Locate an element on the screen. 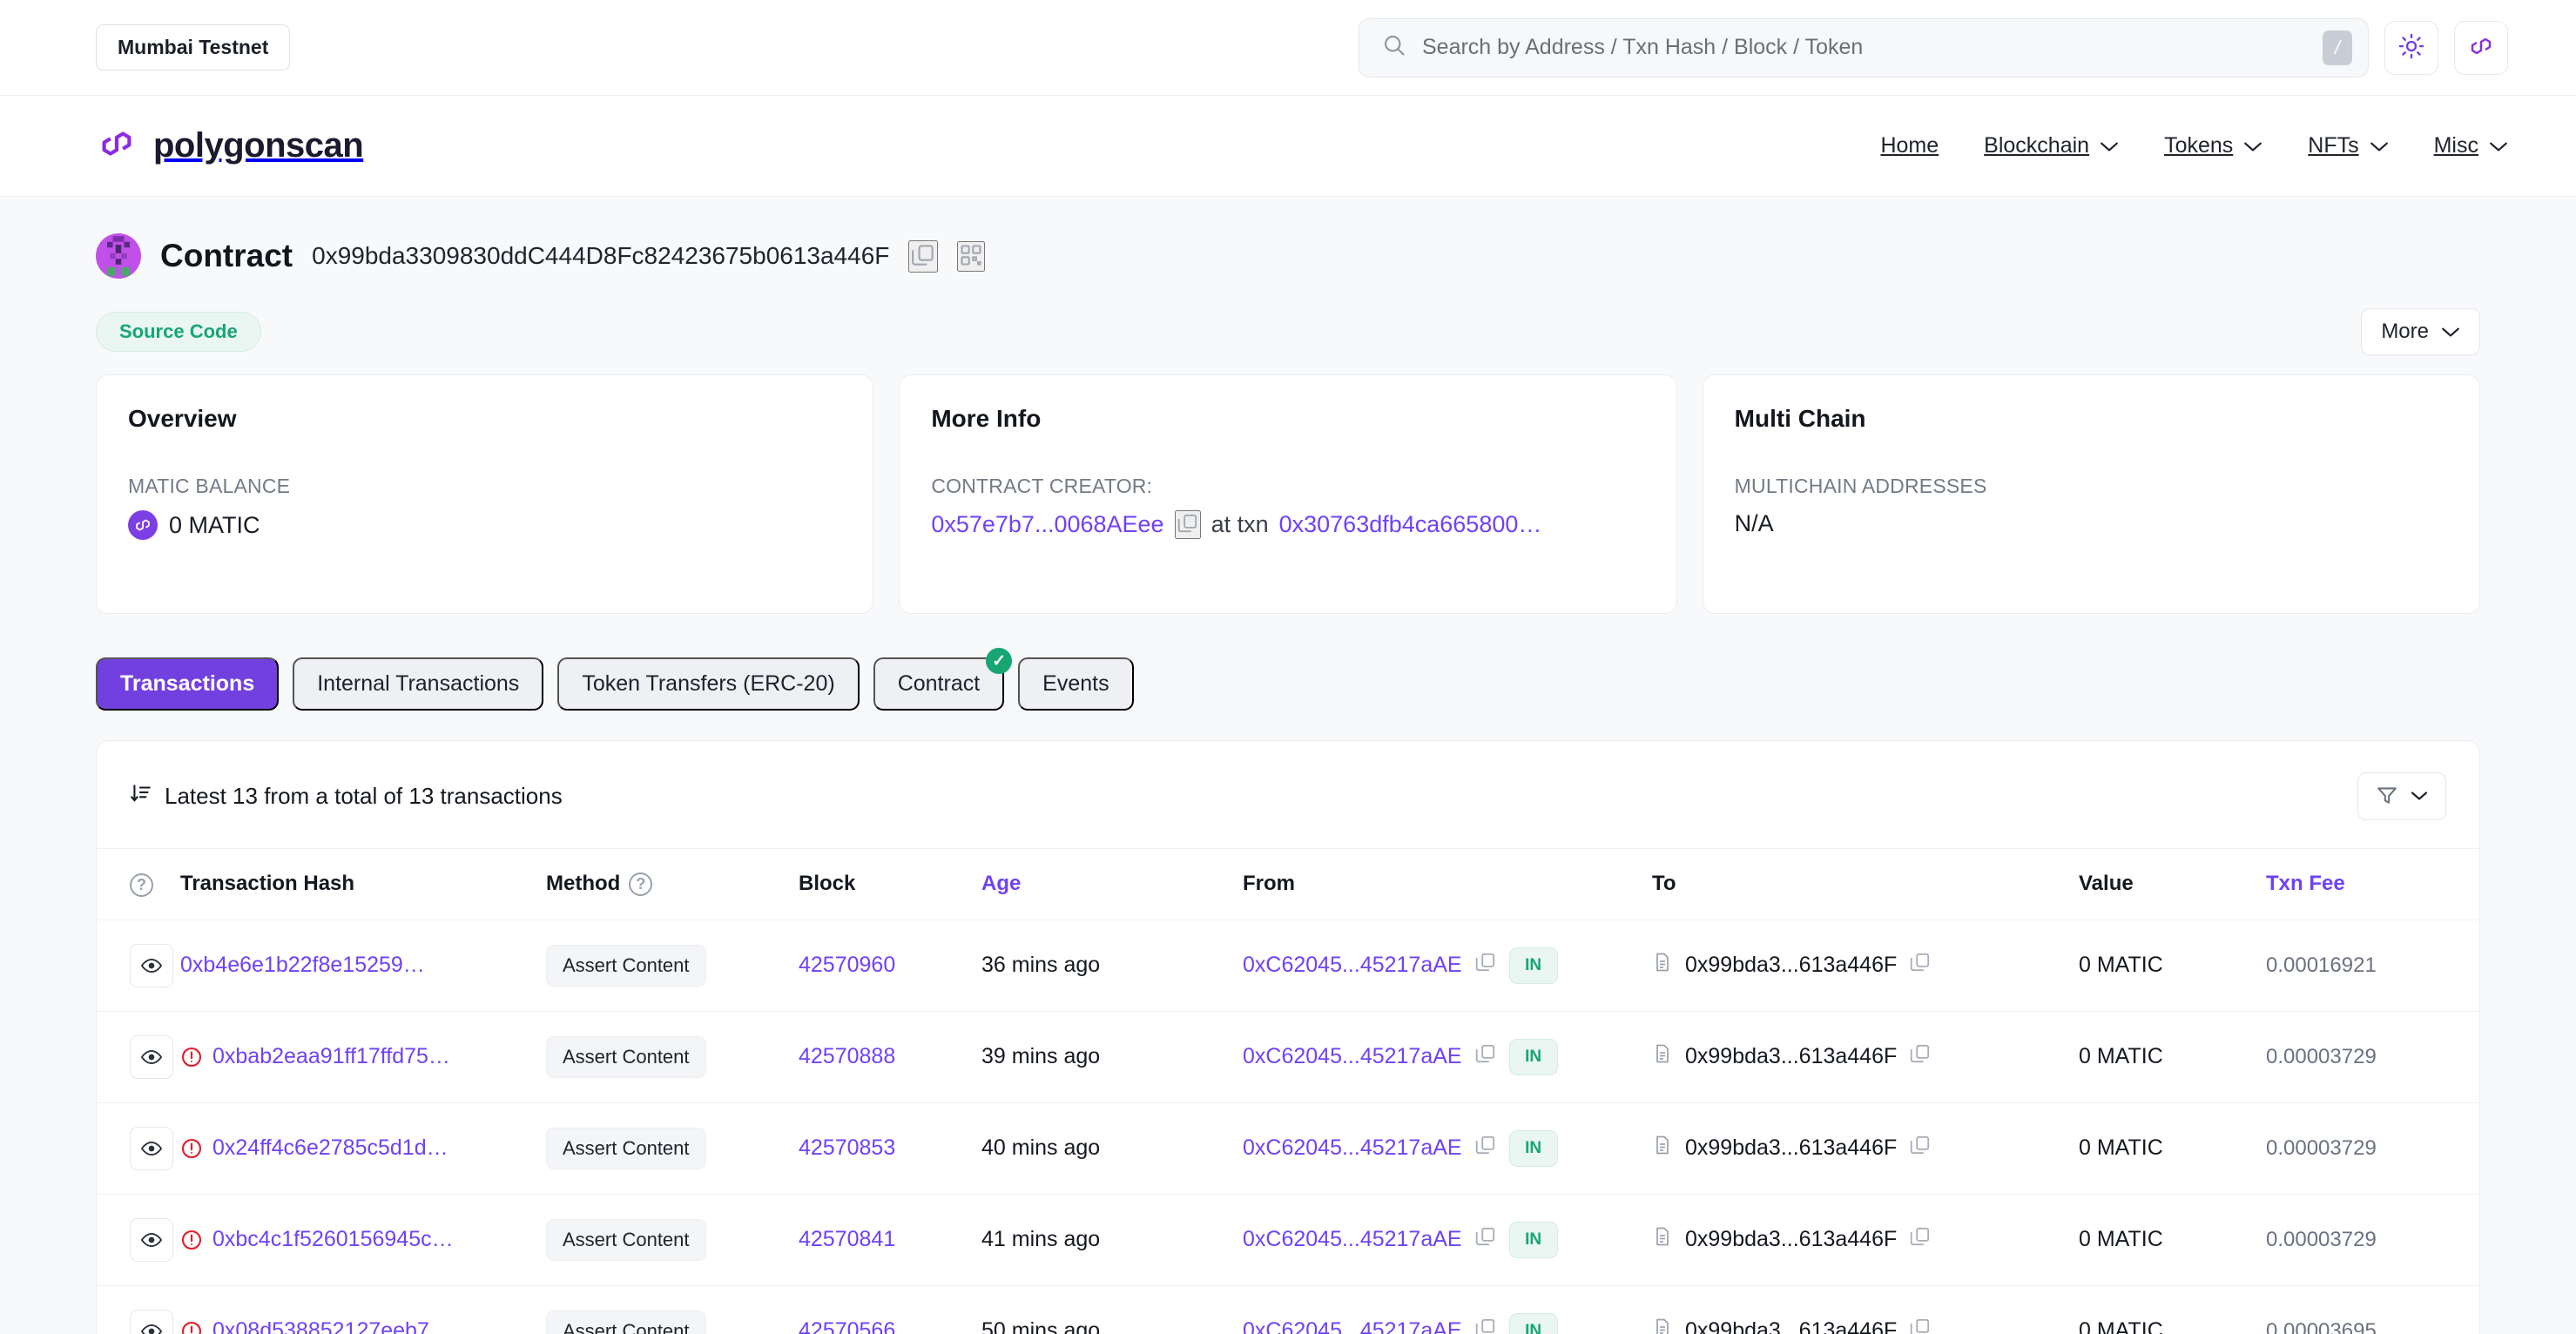  col-header-method: Method ? is located at coordinates (672, 884).